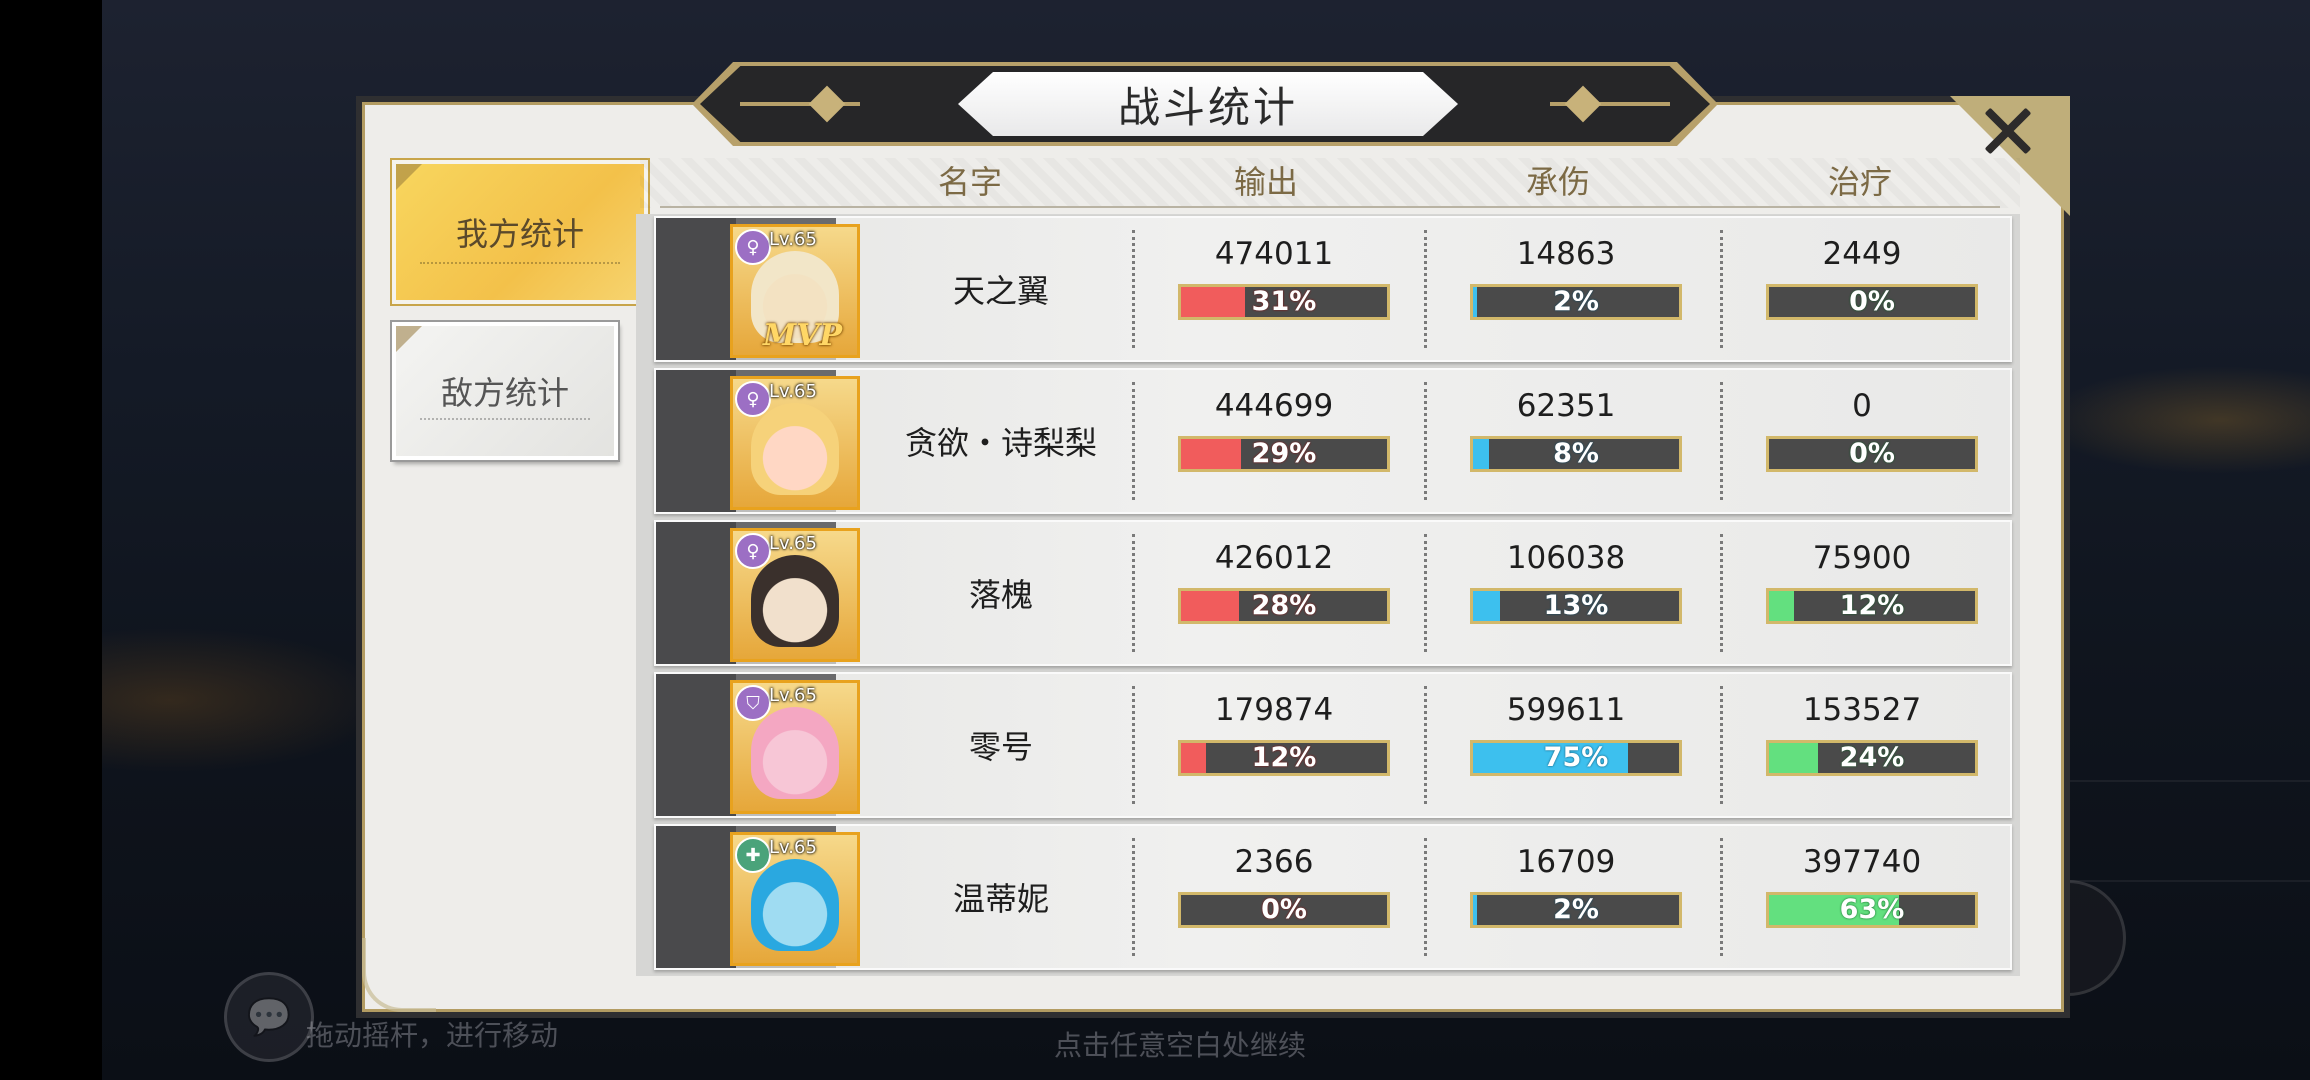 The width and height of the screenshot is (2310, 1080). I want to click on page-title: 战斗统计, so click(1207, 107).